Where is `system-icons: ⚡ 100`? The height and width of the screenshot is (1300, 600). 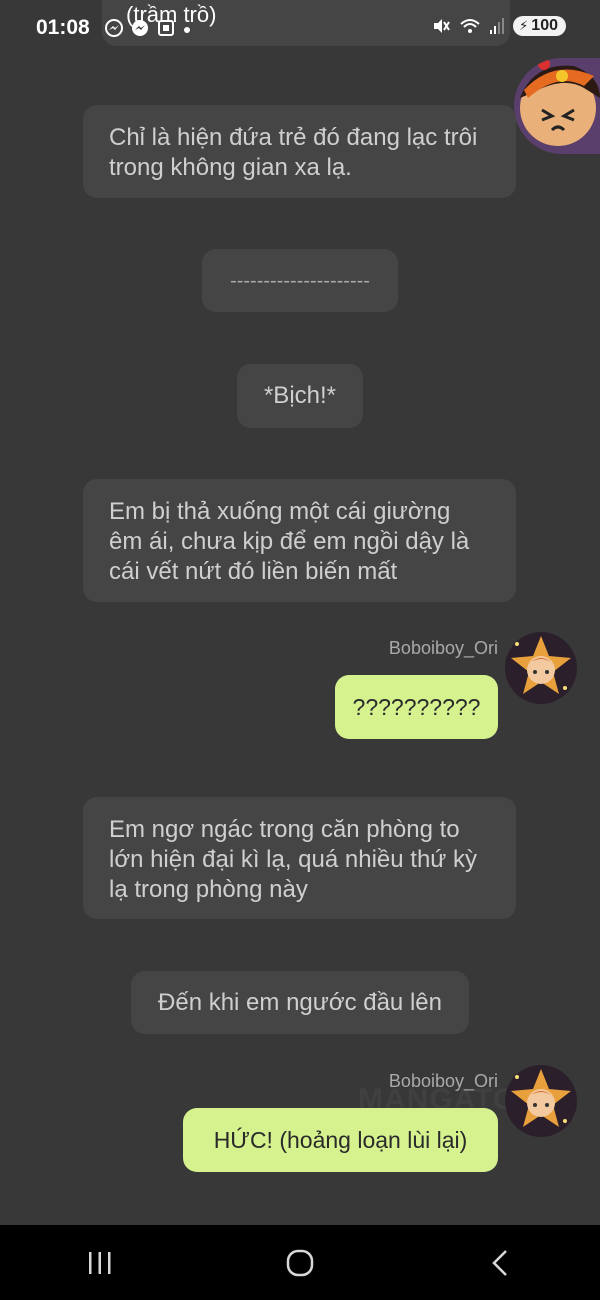
system-icons: ⚡ 100 is located at coordinates (498, 26).